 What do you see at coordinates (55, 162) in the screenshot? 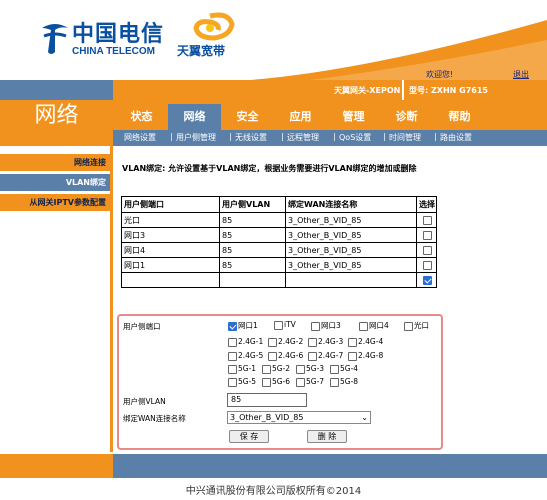
I see `sidebar-item-network-connection: 网络连接` at bounding box center [55, 162].